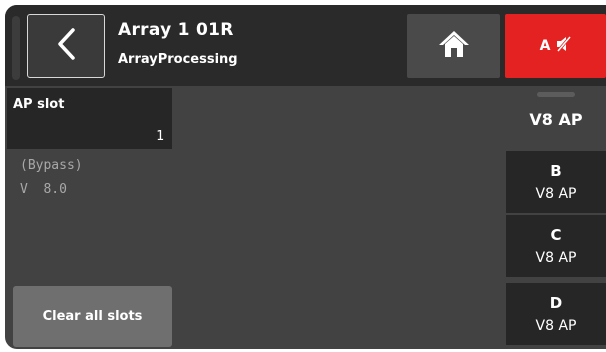 The height and width of the screenshot is (352, 606). Describe the element at coordinates (556, 314) in the screenshot. I see `sidebar-item-d: D V8 AP` at that location.